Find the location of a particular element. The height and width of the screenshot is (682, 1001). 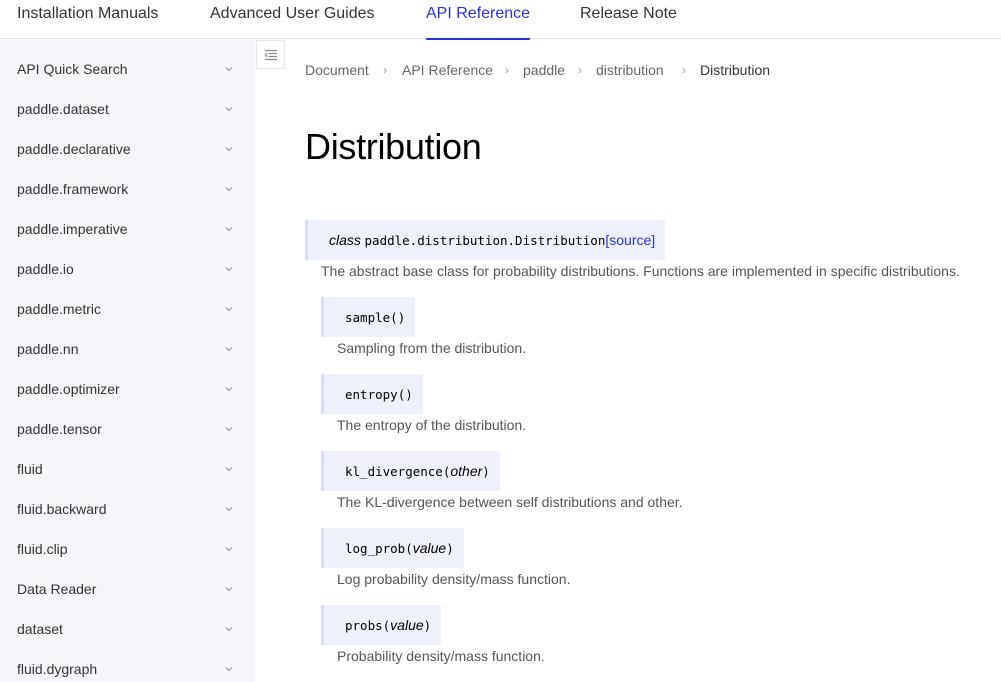

sidebar-item-label: paddle.framework is located at coordinates (73, 189).